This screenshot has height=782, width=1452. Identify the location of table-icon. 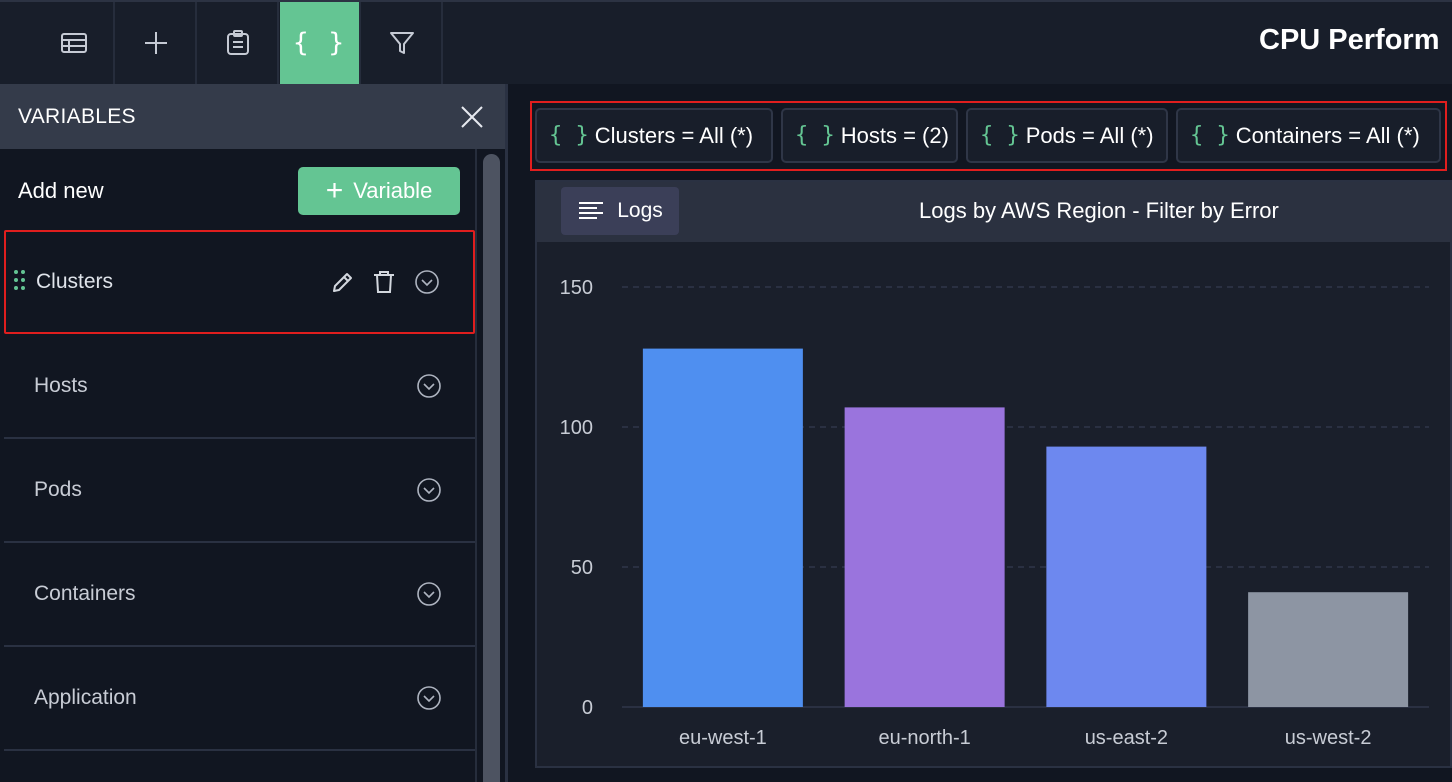
(73, 43).